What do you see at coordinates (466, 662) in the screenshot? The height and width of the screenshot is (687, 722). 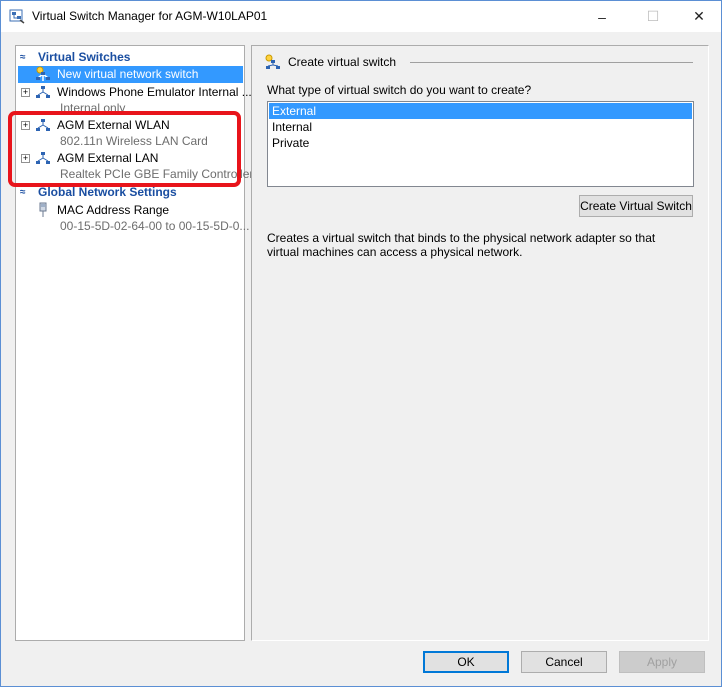 I see `ok-button: OK` at bounding box center [466, 662].